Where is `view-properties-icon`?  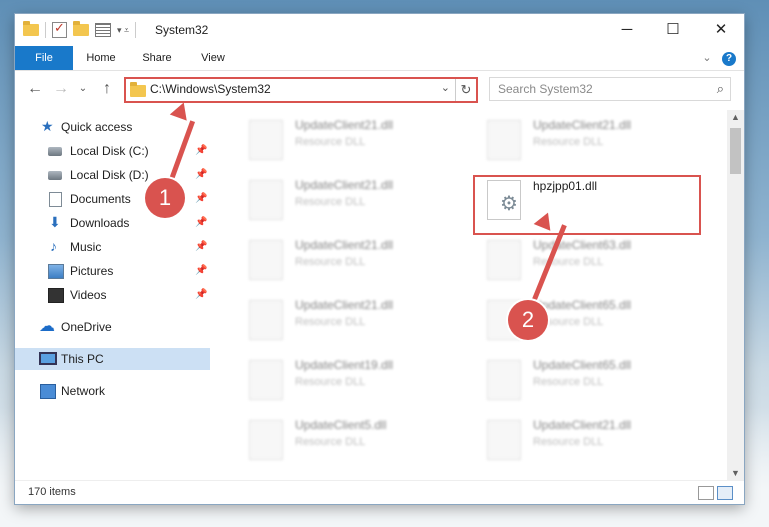 view-properties-icon is located at coordinates (103, 30).